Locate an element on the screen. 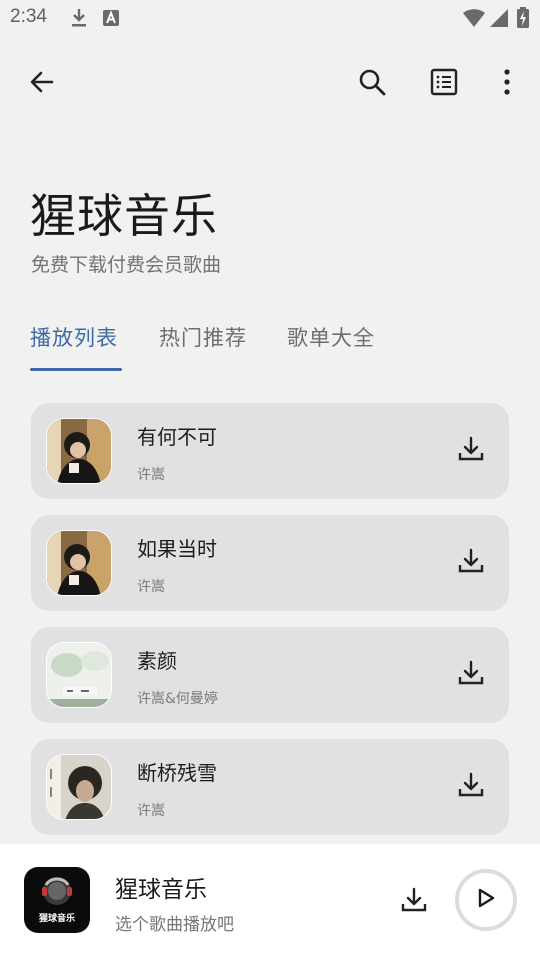  song-title: 素颜 is located at coordinates (157, 661).